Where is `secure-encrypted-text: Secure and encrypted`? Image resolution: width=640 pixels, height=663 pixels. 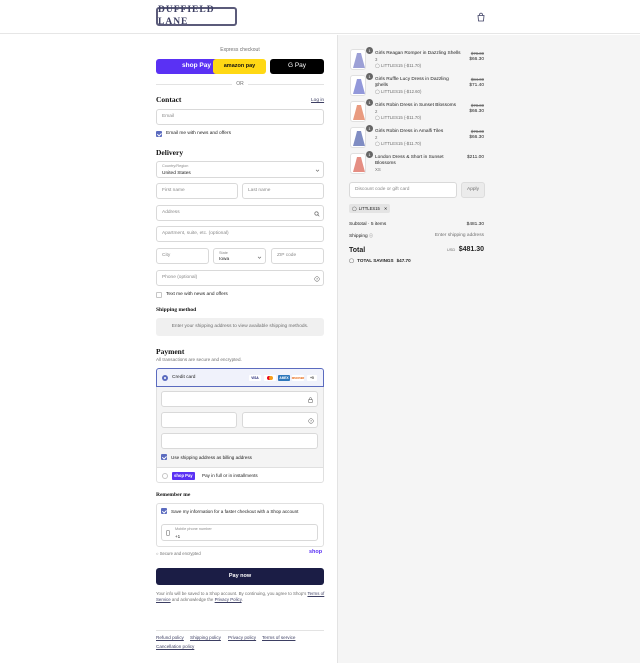 secure-encrypted-text: Secure and encrypted is located at coordinates (180, 553).